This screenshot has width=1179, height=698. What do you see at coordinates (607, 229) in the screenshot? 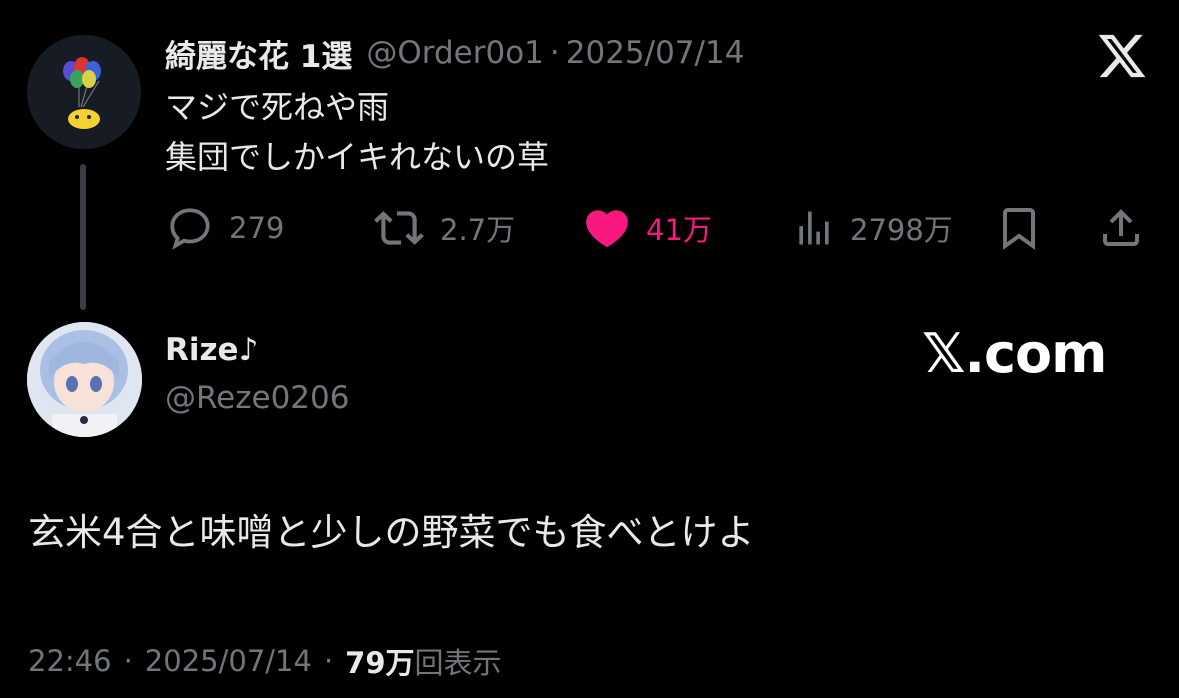
I see `like-heart-icon` at bounding box center [607, 229].